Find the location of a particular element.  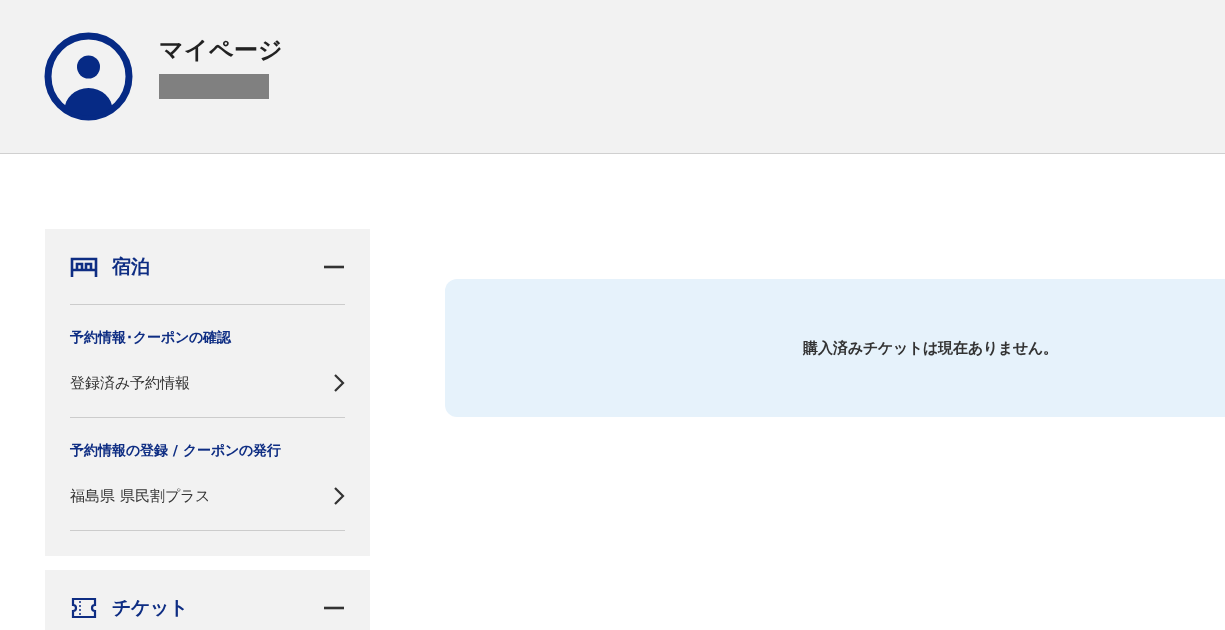

group-heading: 予約情報の登録 / クーポンの発行 is located at coordinates (176, 451).